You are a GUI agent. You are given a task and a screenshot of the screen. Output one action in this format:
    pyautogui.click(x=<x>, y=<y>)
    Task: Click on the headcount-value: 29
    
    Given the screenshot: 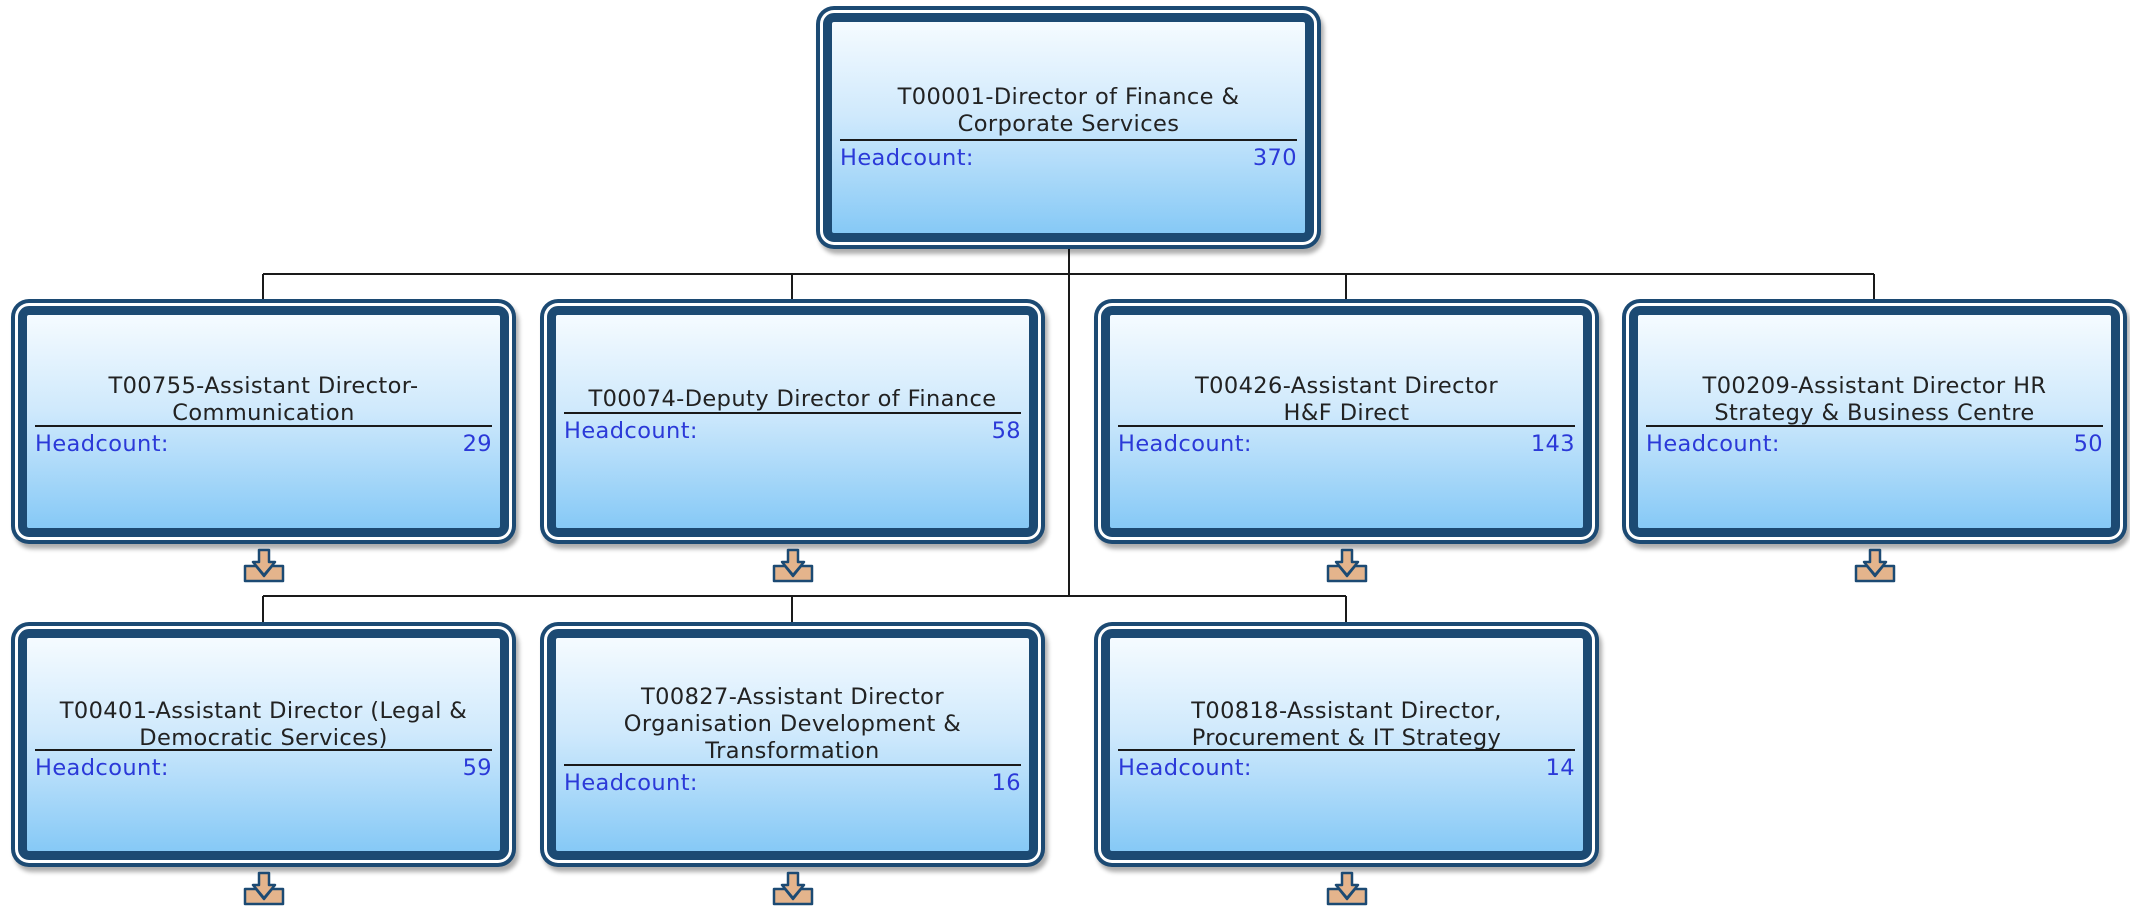 What is the action you would take?
    pyautogui.click(x=477, y=444)
    